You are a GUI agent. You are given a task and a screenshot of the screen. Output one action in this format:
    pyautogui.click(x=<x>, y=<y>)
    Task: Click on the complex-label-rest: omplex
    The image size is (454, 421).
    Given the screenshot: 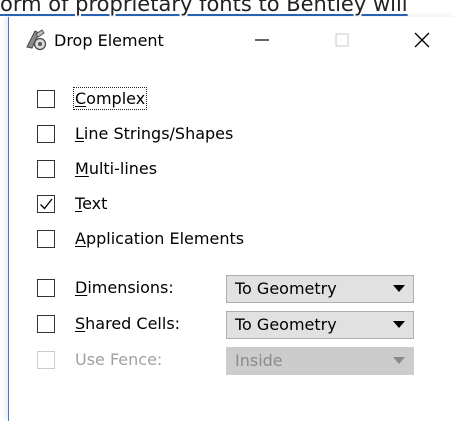 What is the action you would take?
    pyautogui.click(x=116, y=98)
    